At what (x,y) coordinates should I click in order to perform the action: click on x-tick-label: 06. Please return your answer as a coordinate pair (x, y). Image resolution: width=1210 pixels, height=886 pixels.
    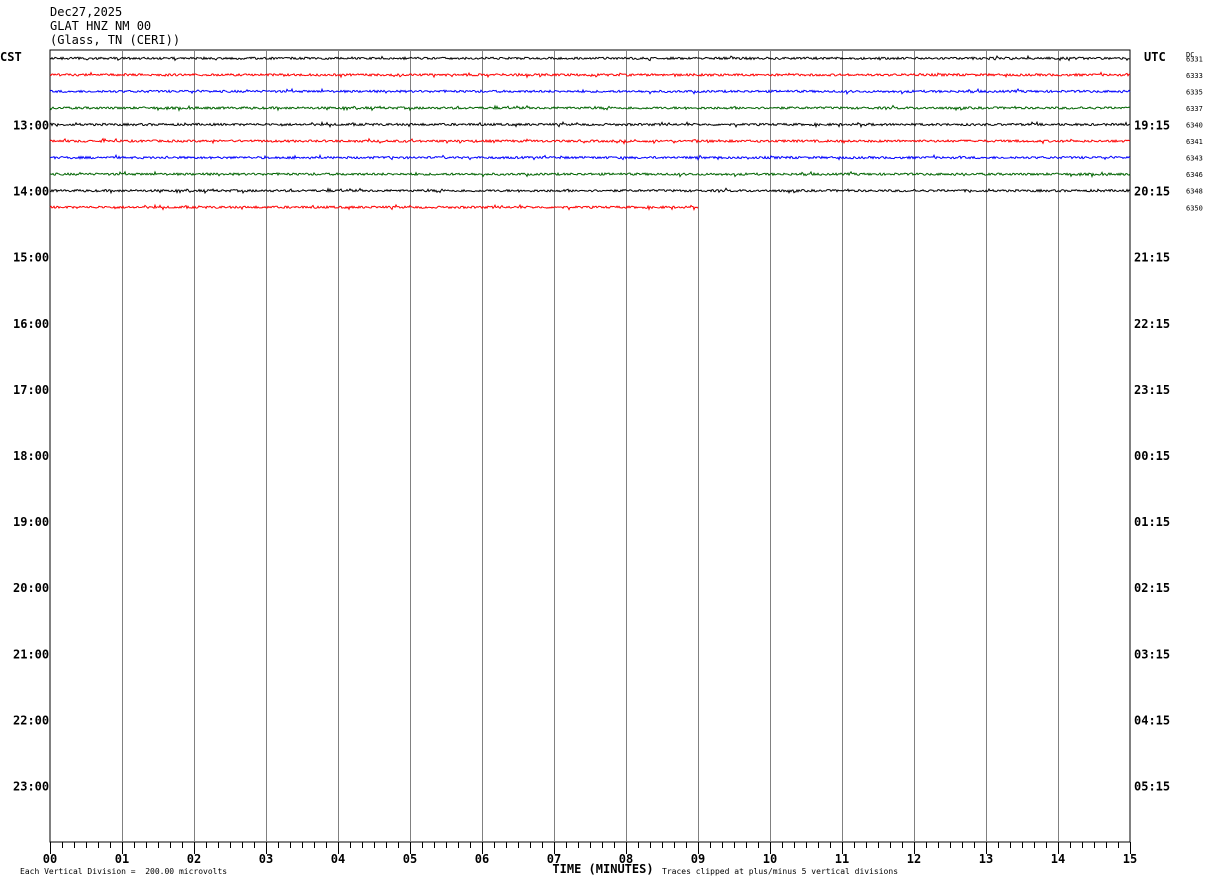
    Looking at the image, I should click on (482, 859).